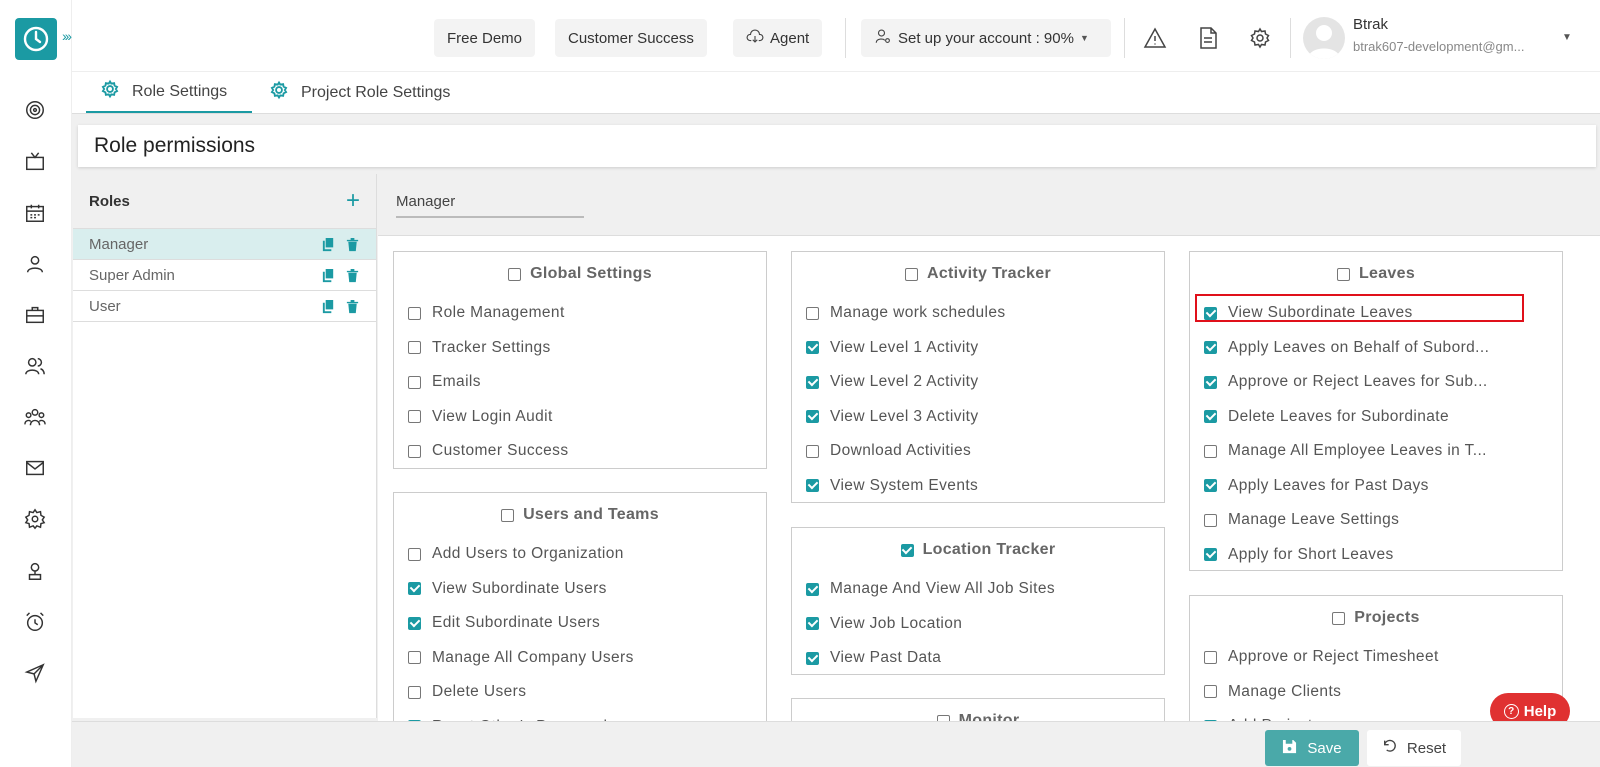 Image resolution: width=1600 pixels, height=767 pixels. I want to click on permission-item: View Level 1 Activity, so click(978, 348).